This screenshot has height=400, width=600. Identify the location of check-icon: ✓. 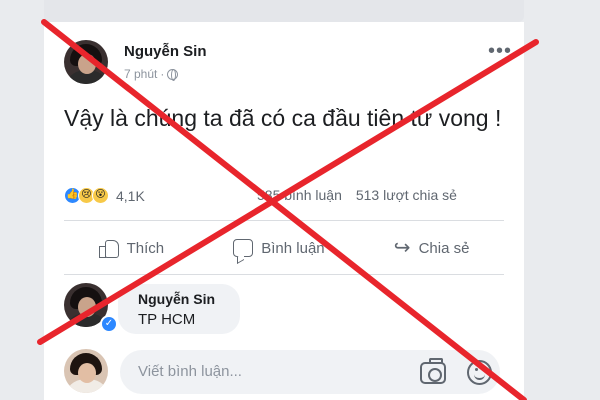
(109, 324).